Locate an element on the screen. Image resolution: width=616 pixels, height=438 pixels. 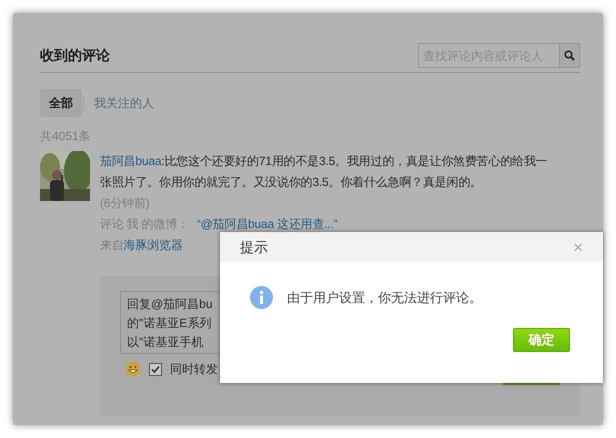
search-icon is located at coordinates (569, 55).